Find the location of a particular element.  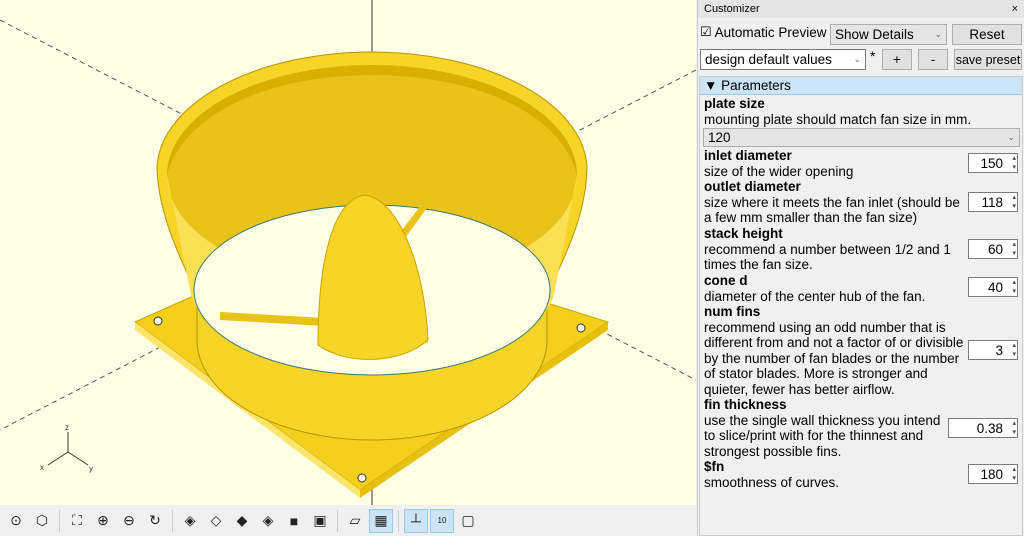

param-name: plate size is located at coordinates (734, 103).